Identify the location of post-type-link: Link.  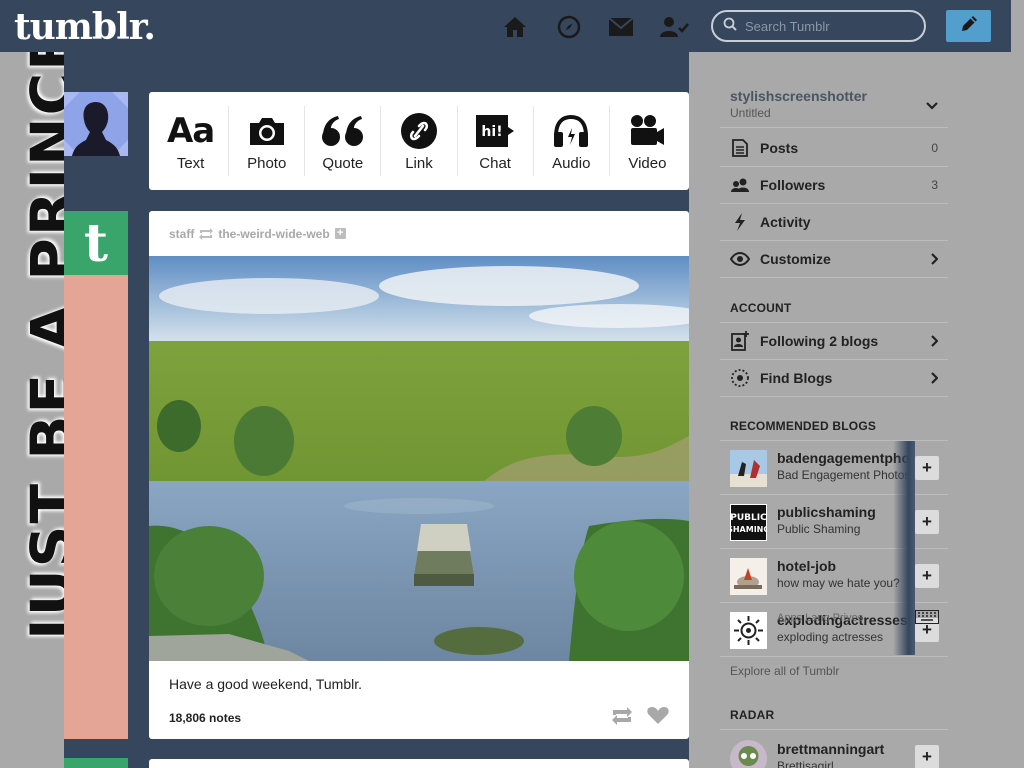
(419, 141).